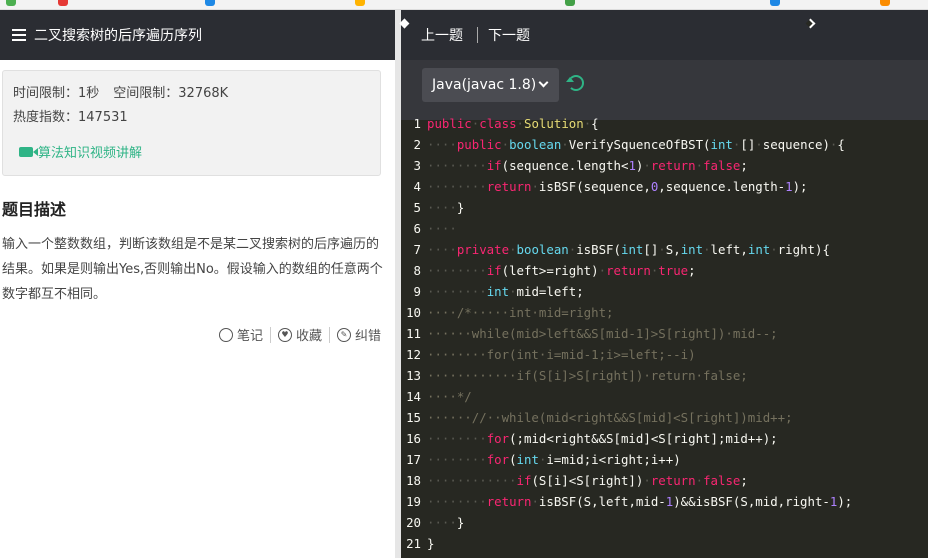 This screenshot has width=928, height=558. I want to click on problem-actions: 笔记 ♥ 收藏 ✎ 纠错, so click(299, 334).